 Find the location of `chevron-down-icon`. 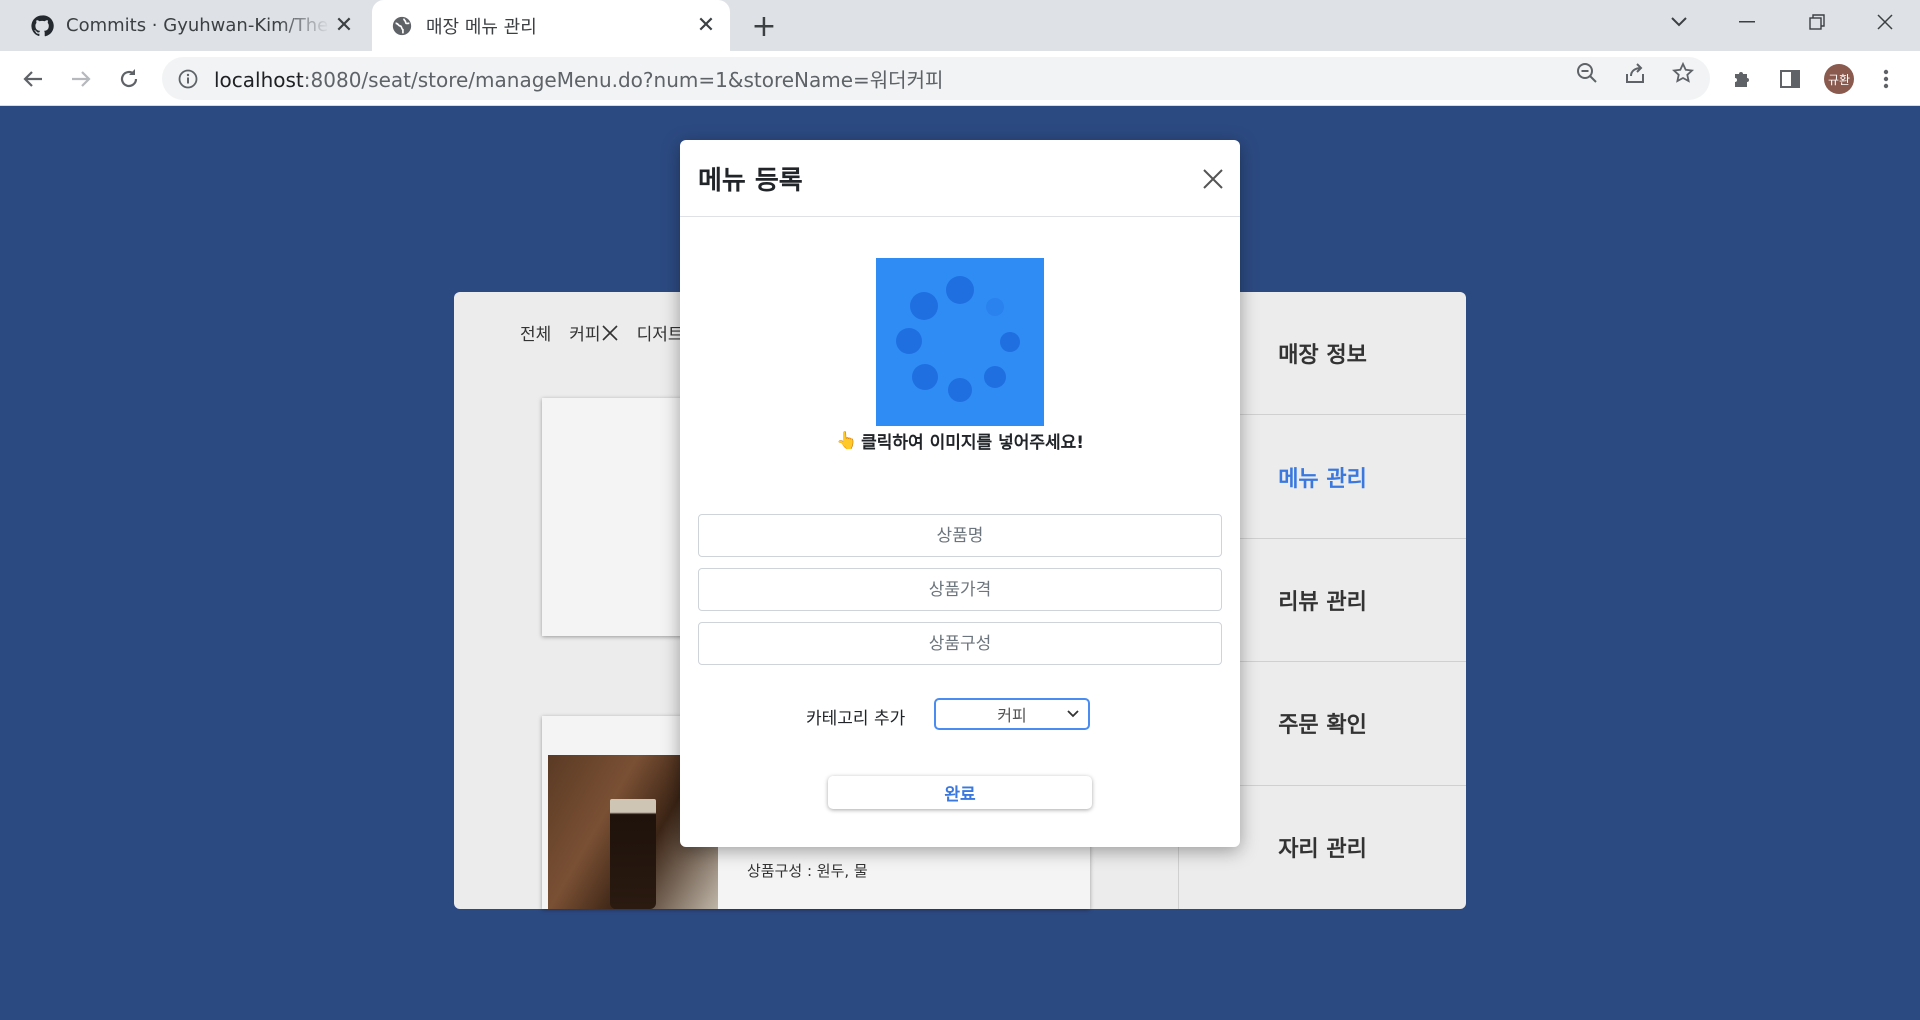

chevron-down-icon is located at coordinates (1073, 714).